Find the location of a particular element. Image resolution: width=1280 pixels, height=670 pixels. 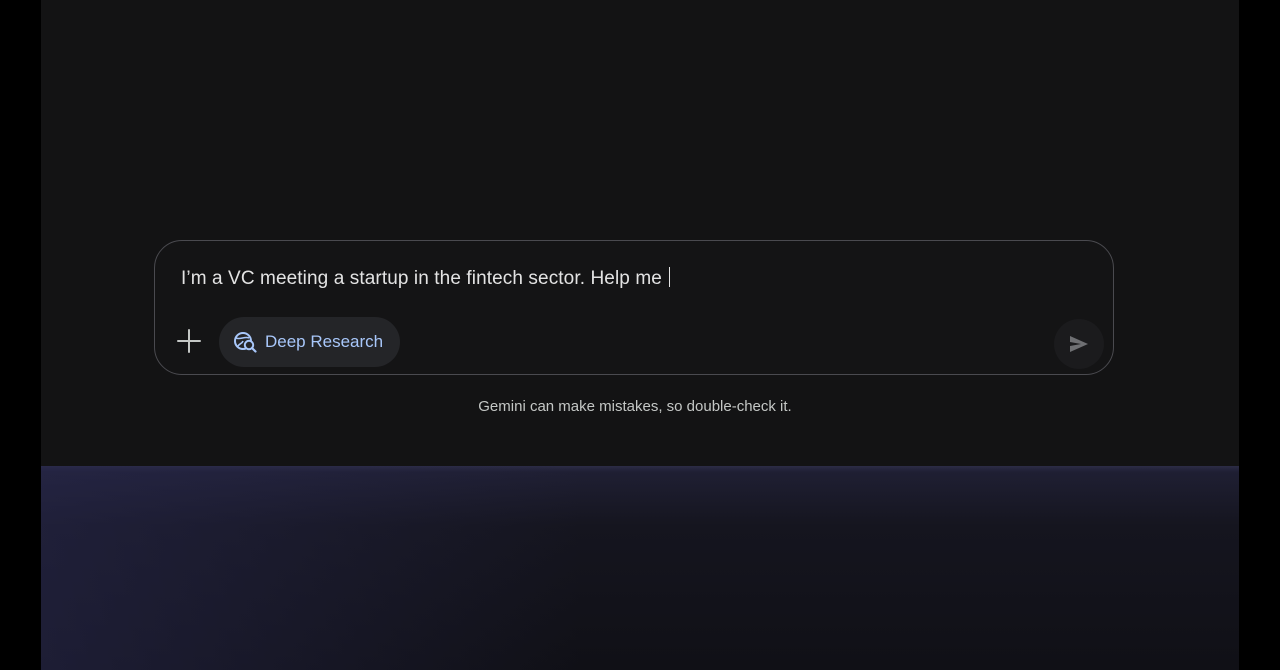

send-arrow-icon is located at coordinates (1079, 344).